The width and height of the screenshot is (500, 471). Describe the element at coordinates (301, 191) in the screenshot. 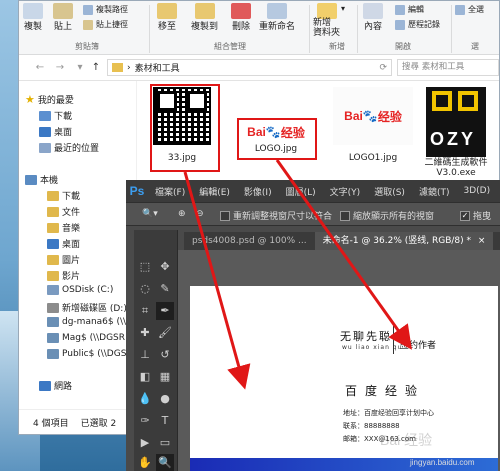

I see `menu-item: 圖層(L)` at that location.